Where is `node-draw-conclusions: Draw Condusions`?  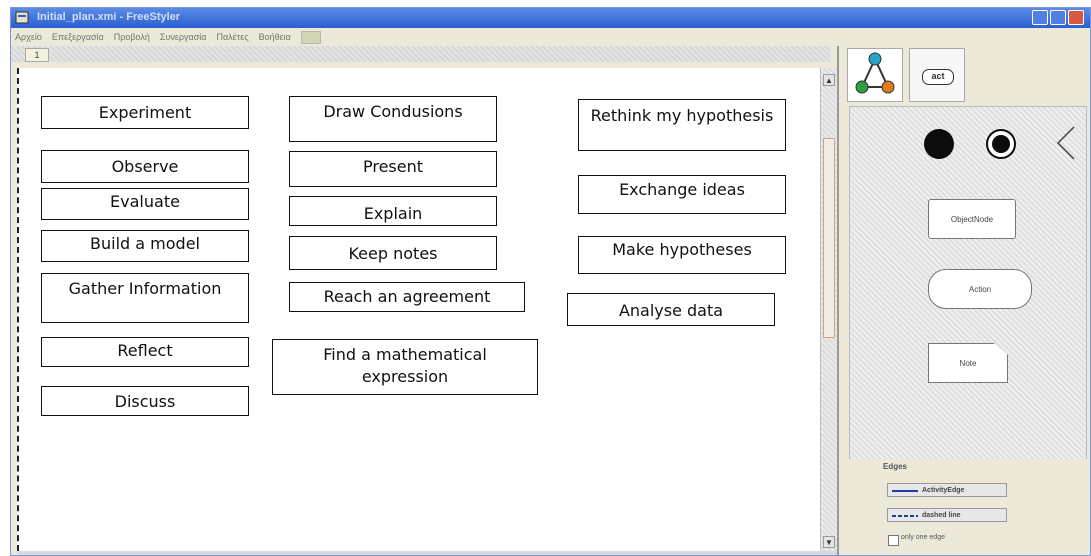 node-draw-conclusions: Draw Condusions is located at coordinates (393, 119).